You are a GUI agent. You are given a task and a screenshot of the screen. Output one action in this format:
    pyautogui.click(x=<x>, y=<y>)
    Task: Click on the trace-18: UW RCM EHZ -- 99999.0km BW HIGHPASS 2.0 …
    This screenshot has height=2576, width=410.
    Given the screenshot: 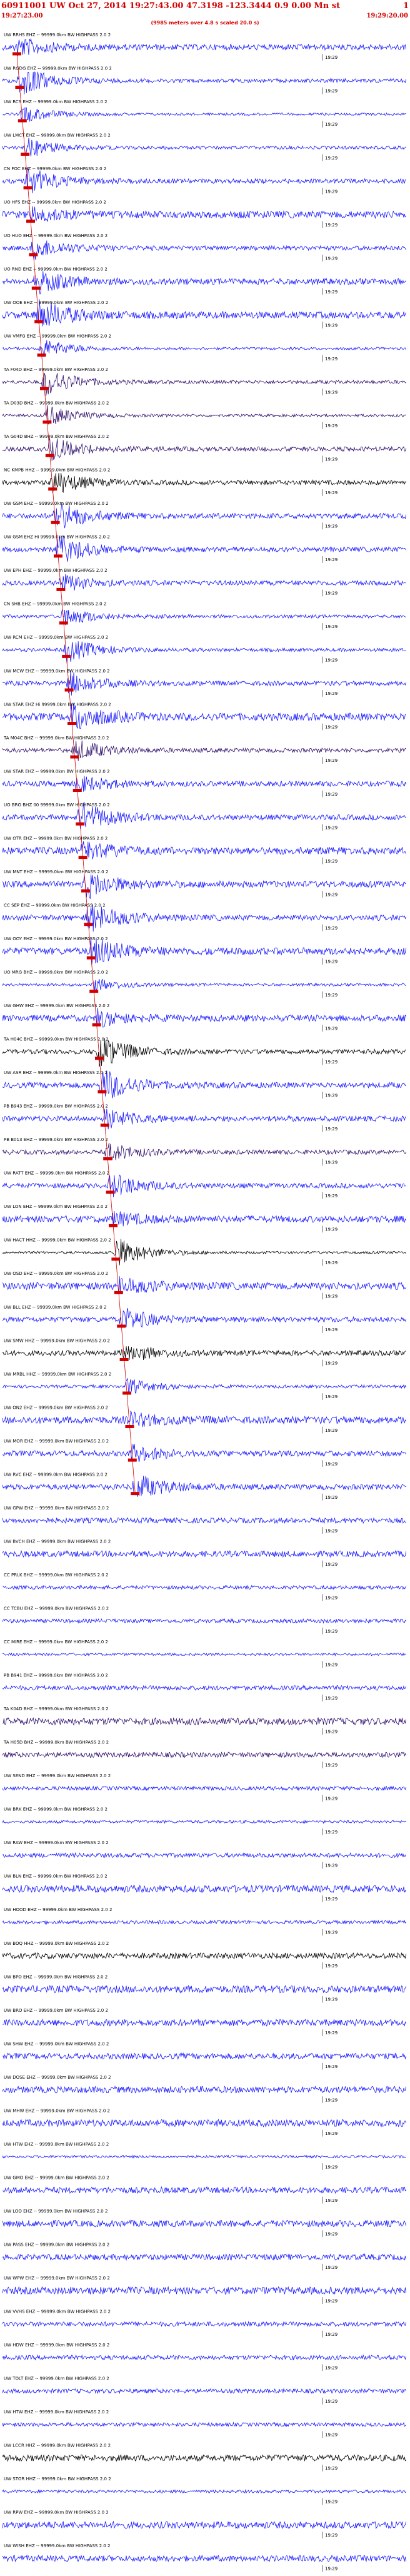 What is the action you would take?
    pyautogui.click(x=204, y=650)
    